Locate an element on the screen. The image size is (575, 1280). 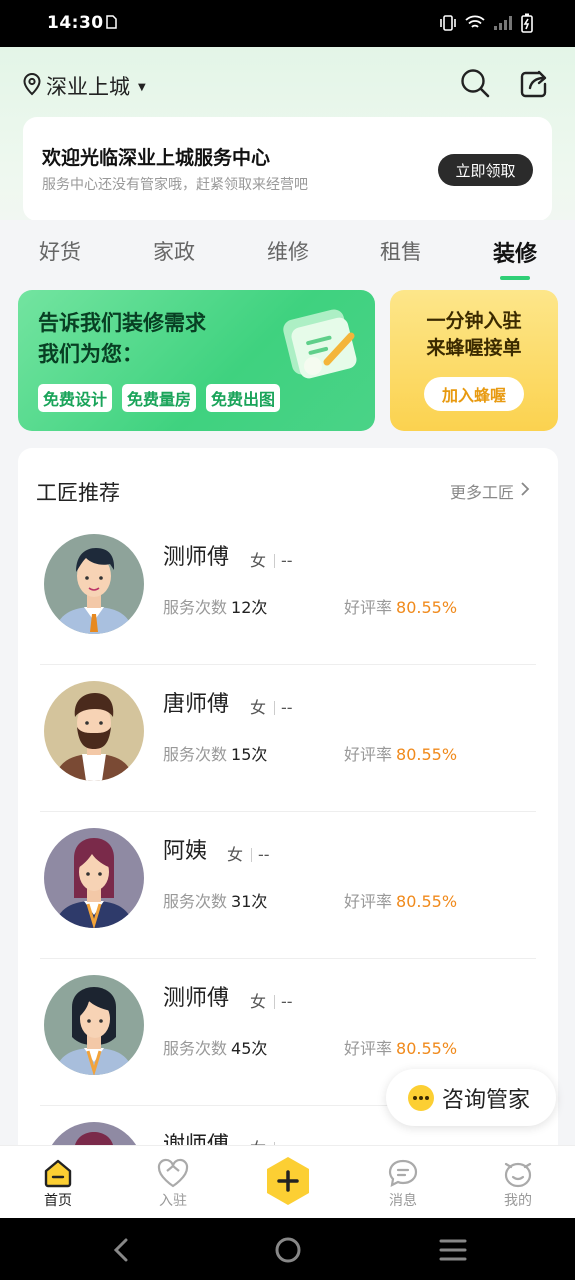
sim-icon is located at coordinates (111, 23).